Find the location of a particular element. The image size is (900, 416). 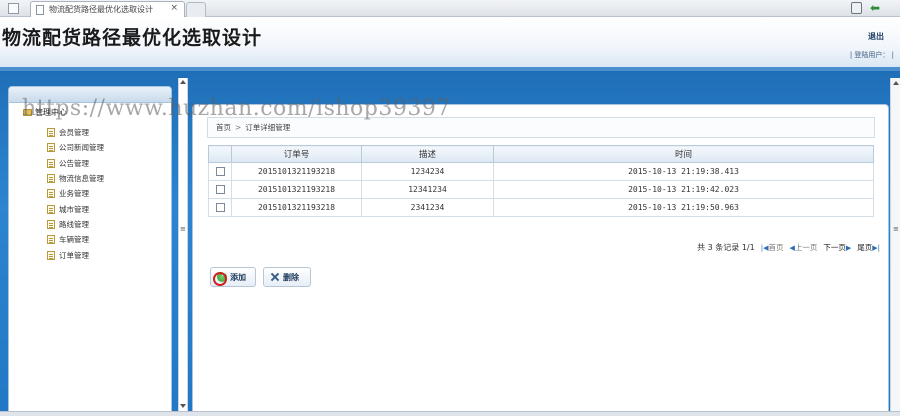

logout-link: 退出 is located at coordinates (876, 36).